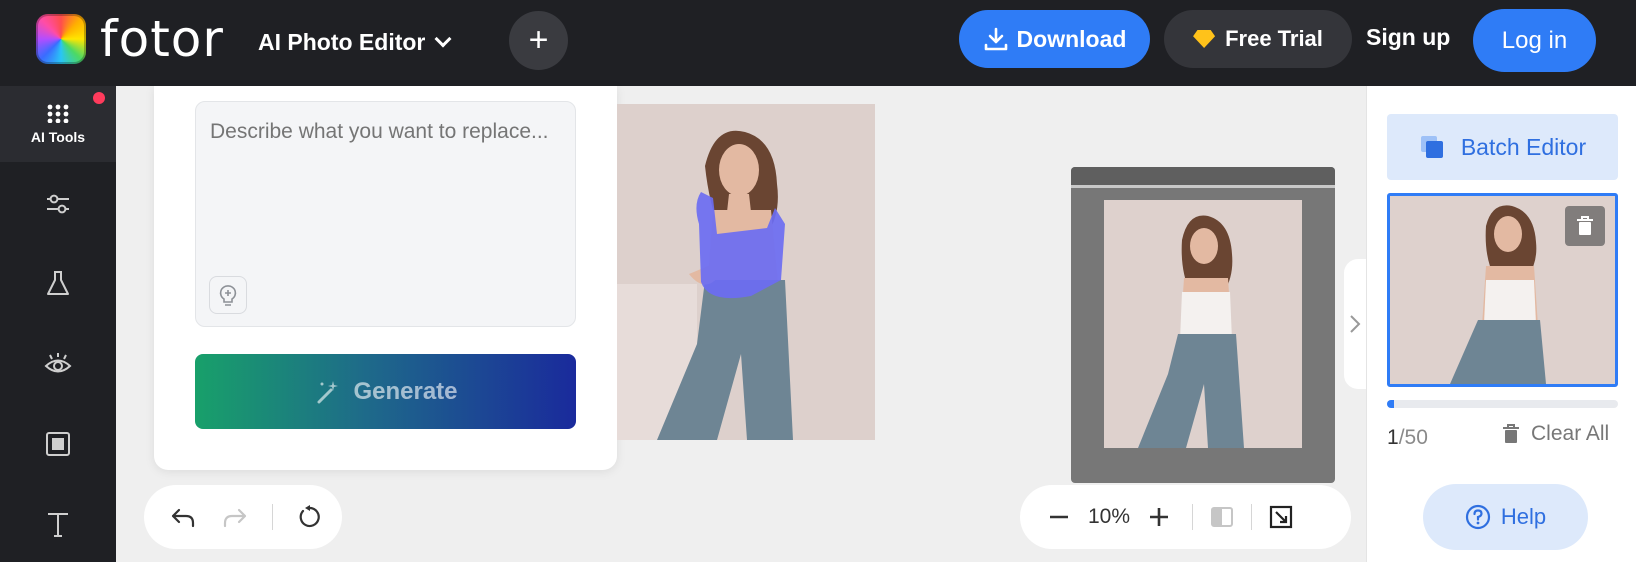  I want to click on batch-editor-button: Batch Editor, so click(1502, 147).